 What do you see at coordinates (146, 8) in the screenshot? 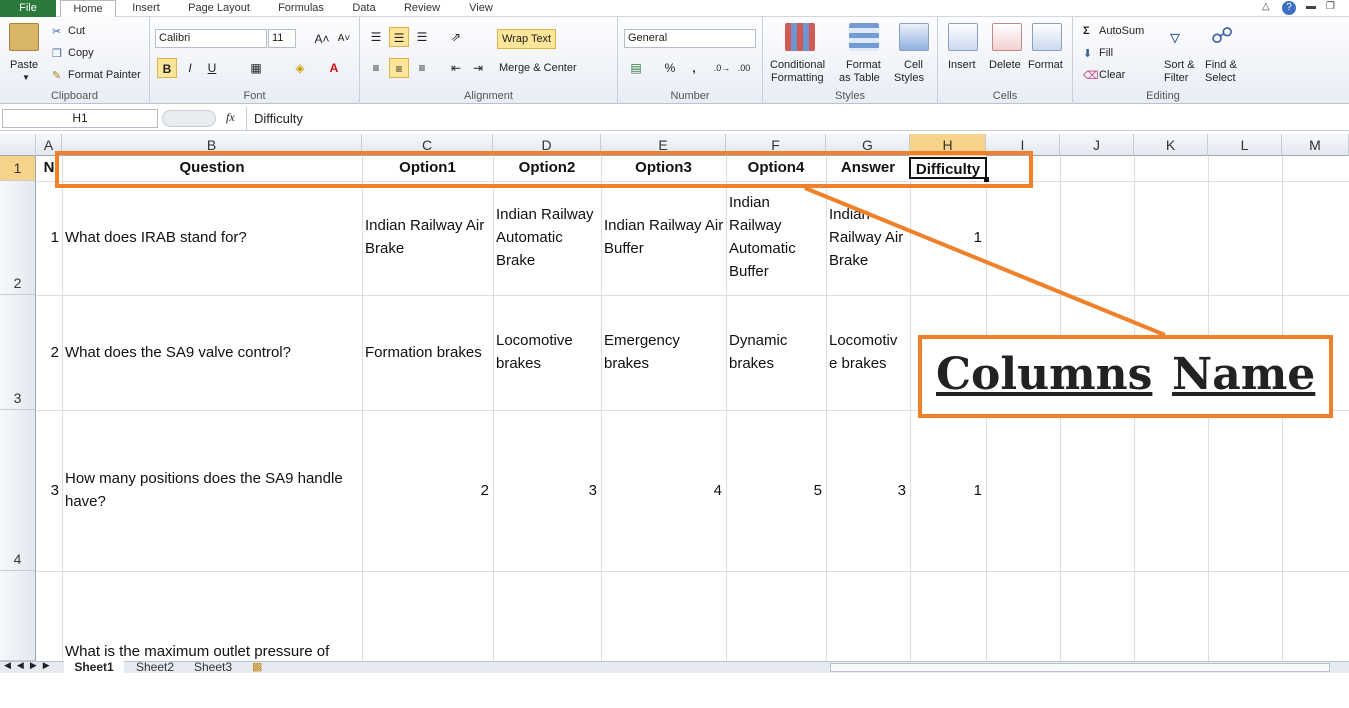
I see `tab-insert: Insert` at bounding box center [146, 8].